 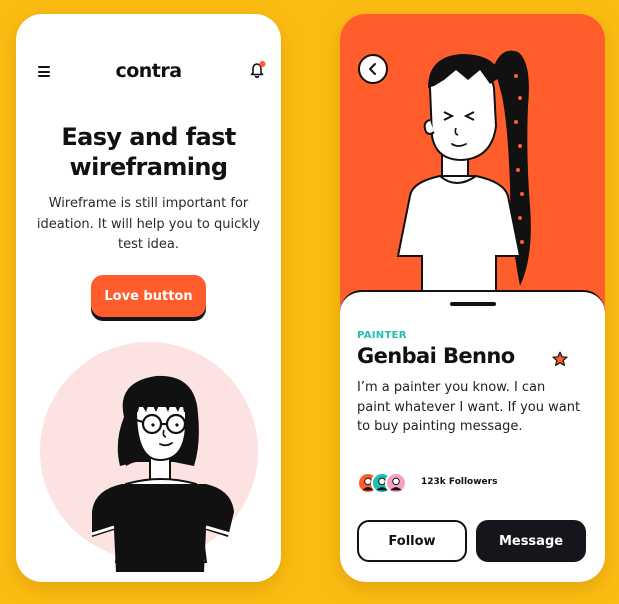 I want to click on name-row: Genbai Benno, so click(x=476, y=359).